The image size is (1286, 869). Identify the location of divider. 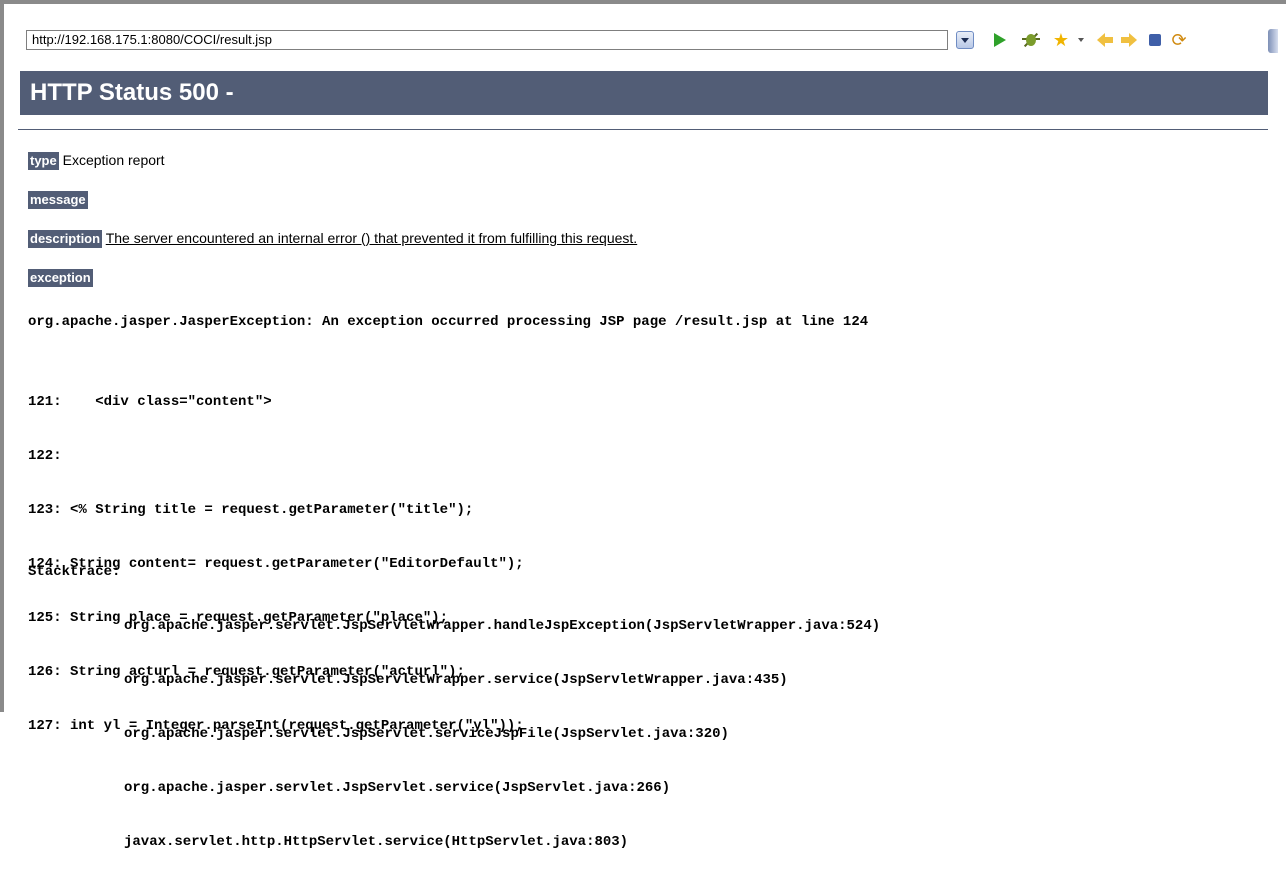
(643, 129).